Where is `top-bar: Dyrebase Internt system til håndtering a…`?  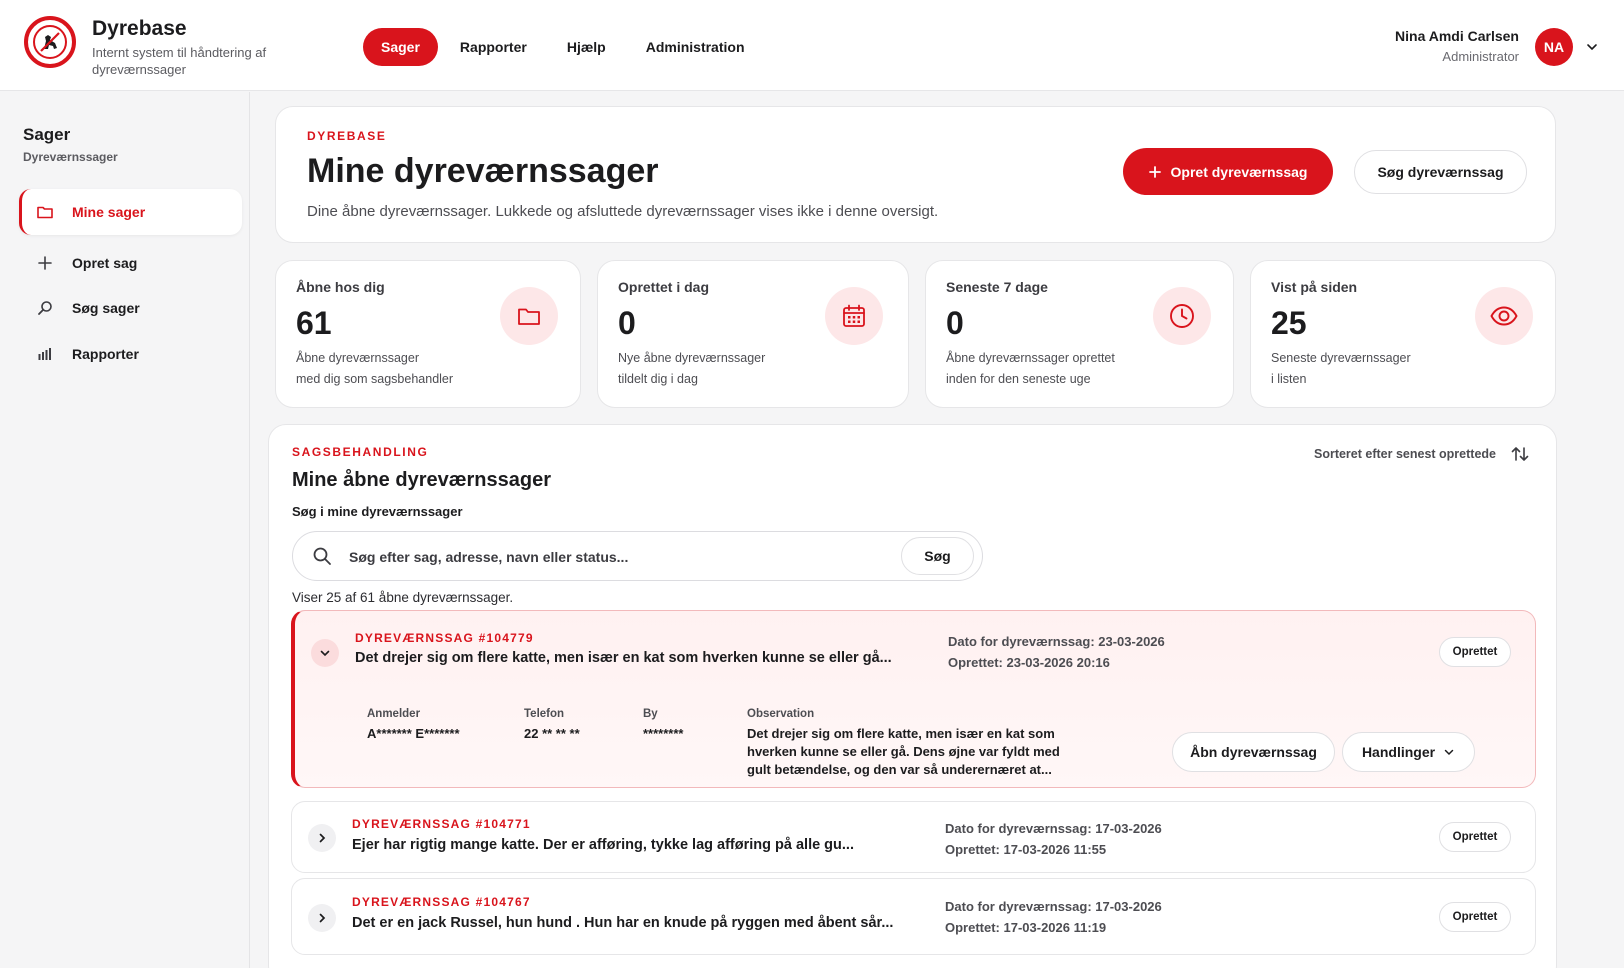
top-bar: Dyrebase Internt system til håndtering a… is located at coordinates (812, 45).